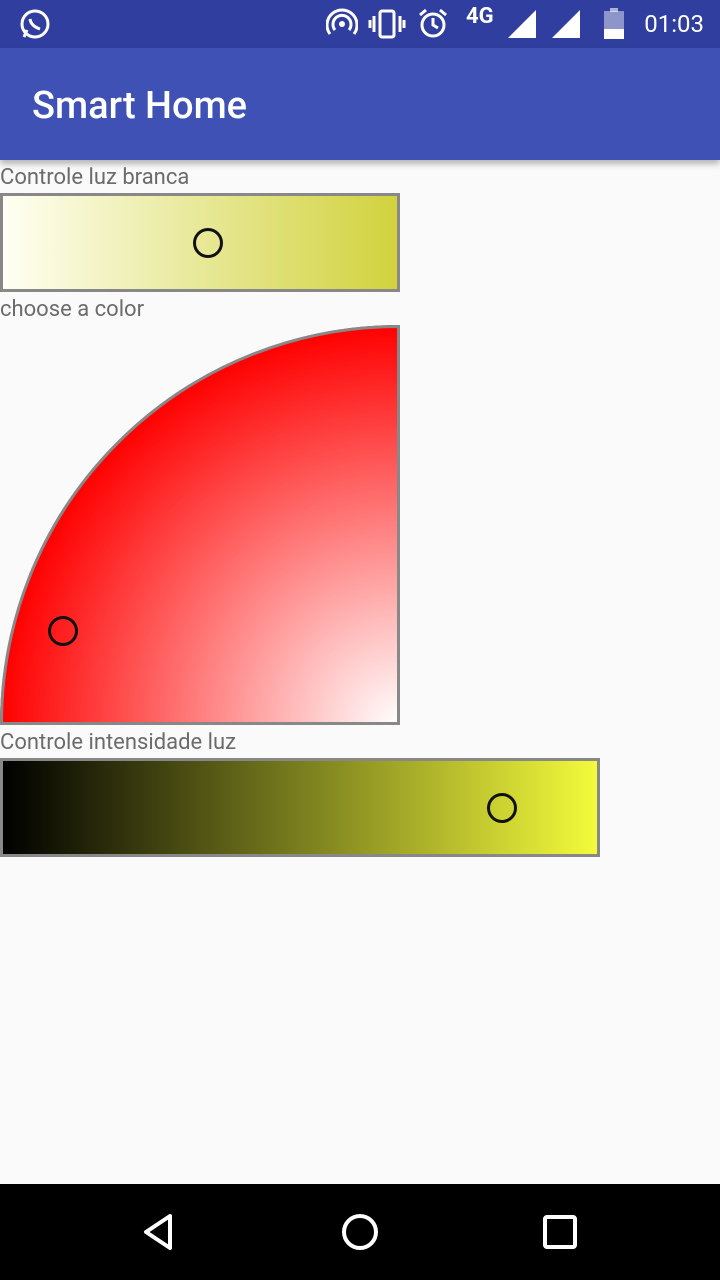 The height and width of the screenshot is (1280, 720). What do you see at coordinates (501, 807) in the screenshot?
I see `intensity-thumb` at bounding box center [501, 807].